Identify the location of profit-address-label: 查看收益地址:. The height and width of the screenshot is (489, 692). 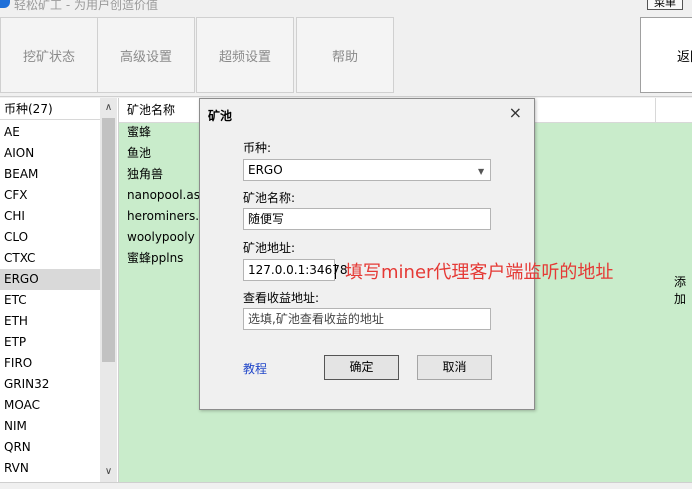
(281, 298).